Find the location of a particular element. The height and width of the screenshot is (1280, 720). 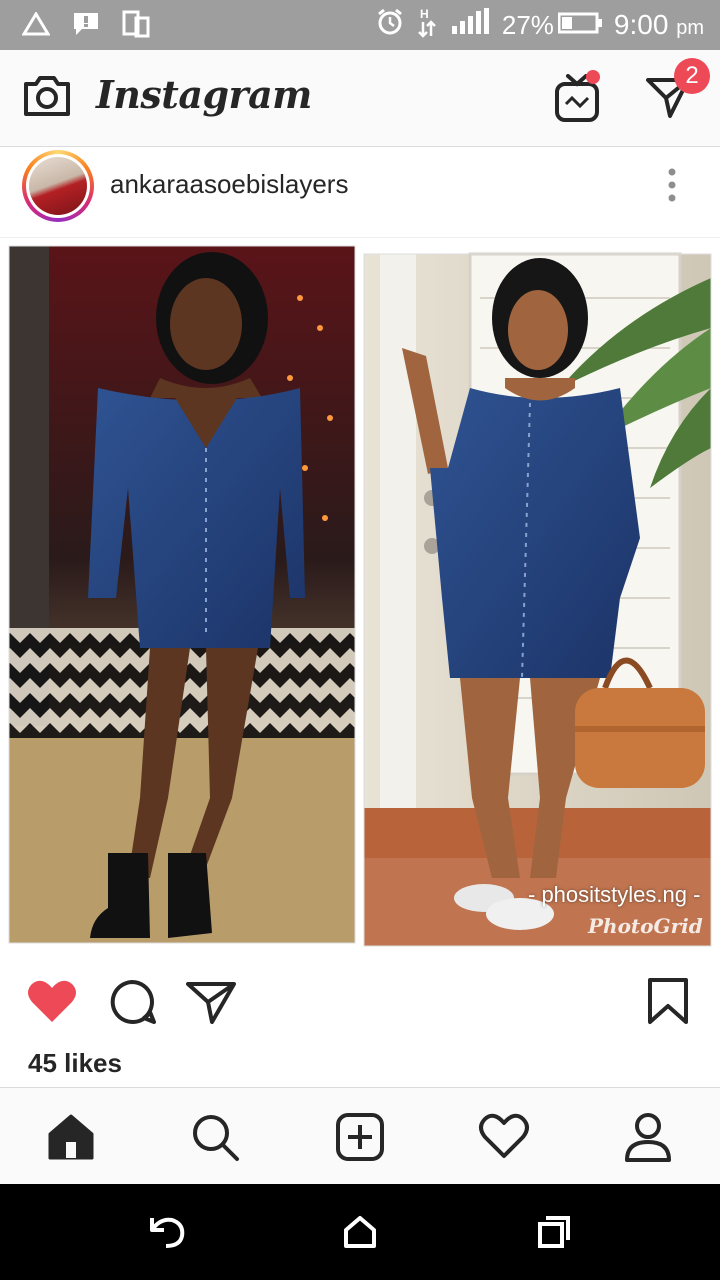

photogrid-watermark: PhotoGrid is located at coordinates (645, 926).